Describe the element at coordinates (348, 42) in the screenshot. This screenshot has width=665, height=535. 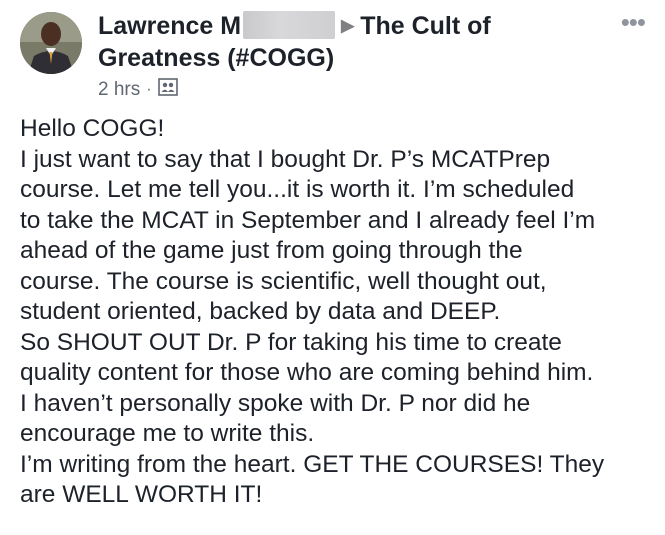
I see `post-header: Lawrence M ▶ The Cult of Greatness (#COGG)` at that location.